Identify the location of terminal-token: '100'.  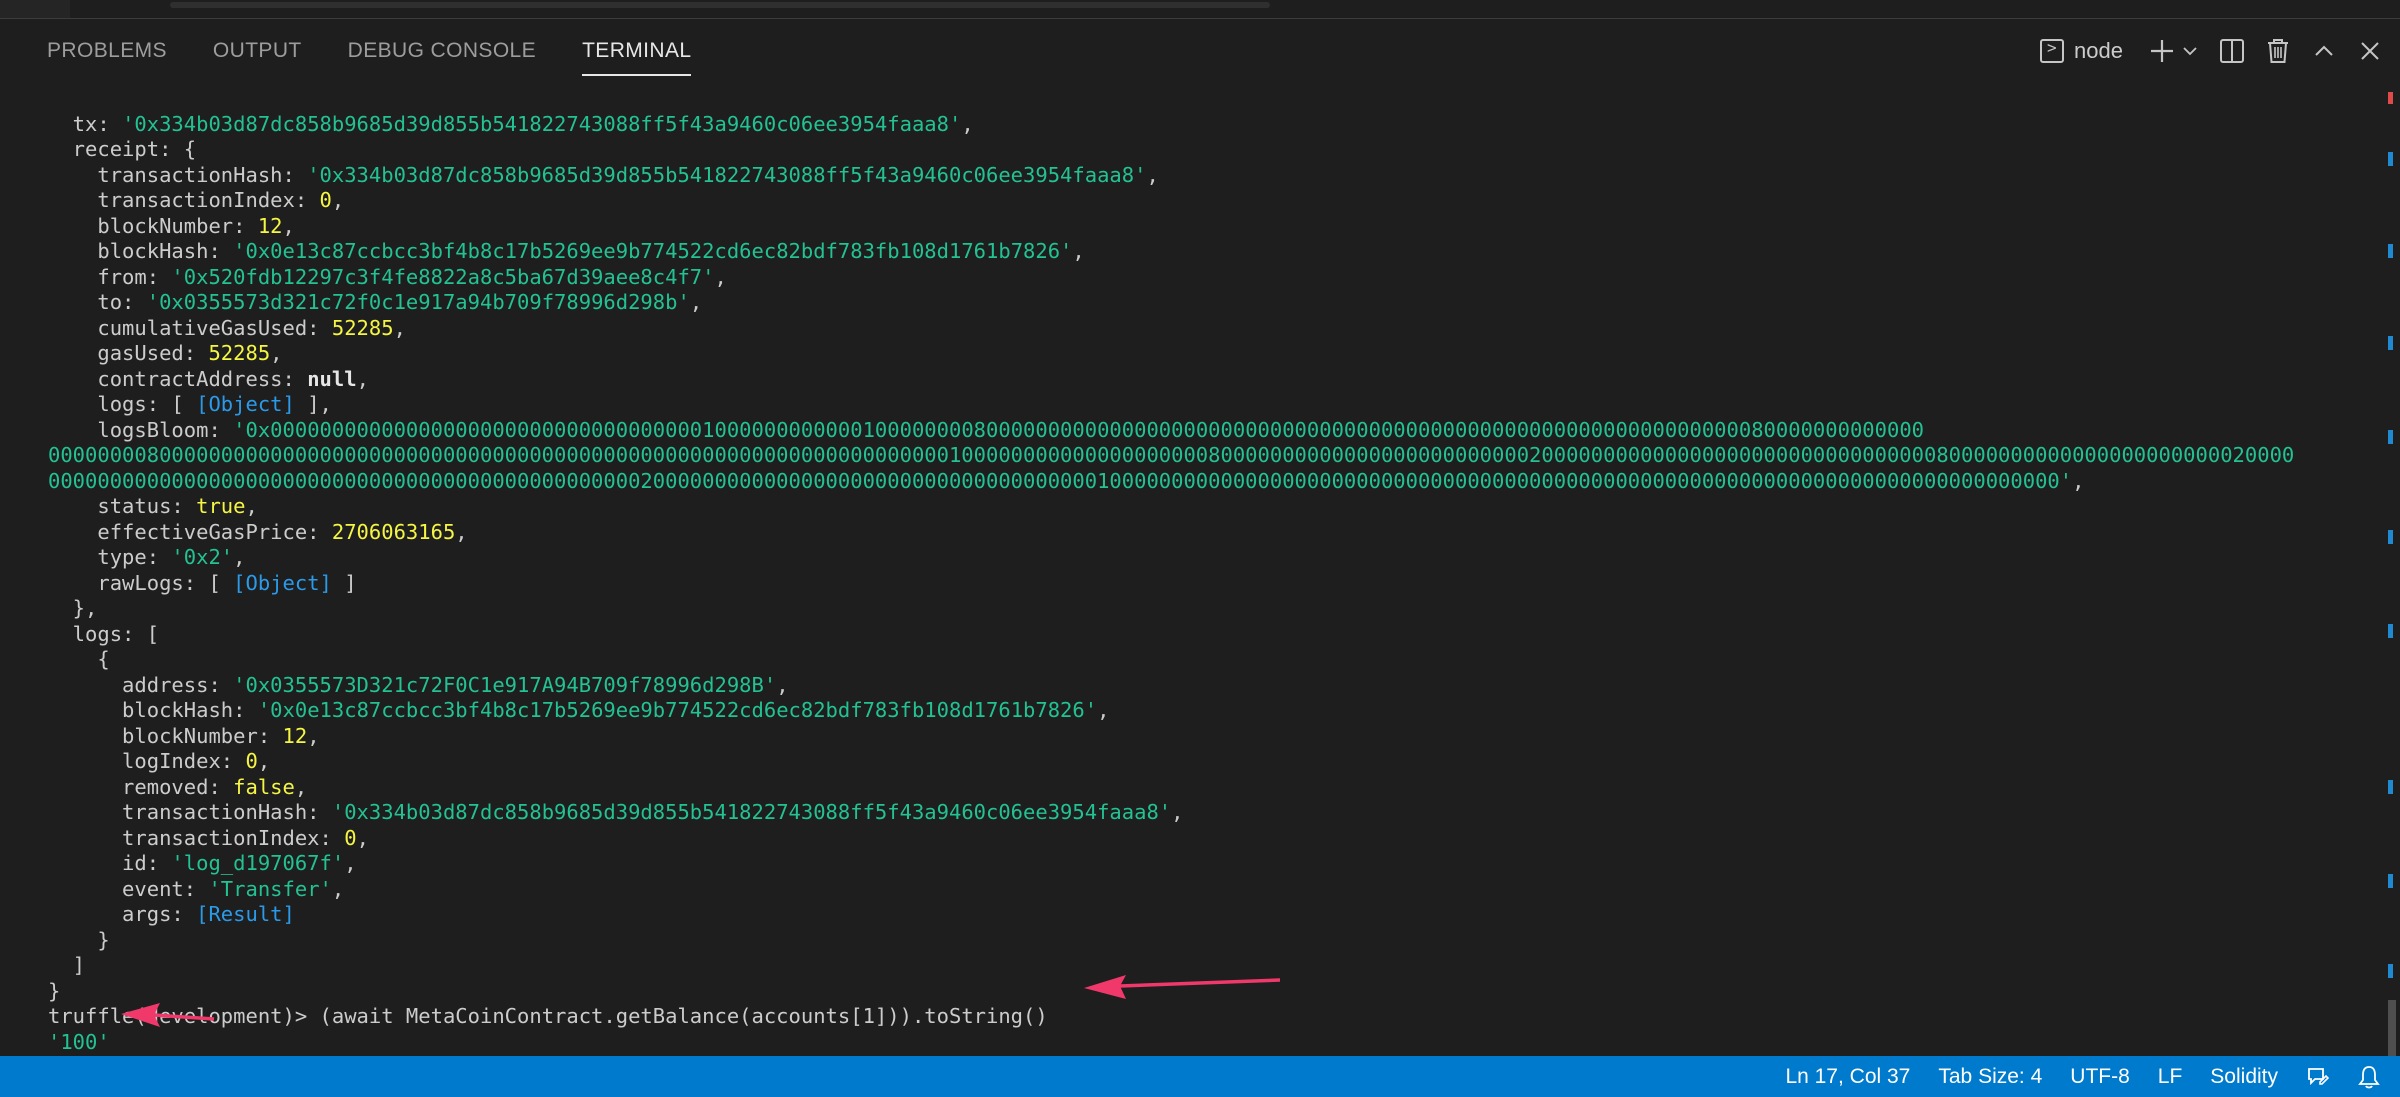
(79, 1041).